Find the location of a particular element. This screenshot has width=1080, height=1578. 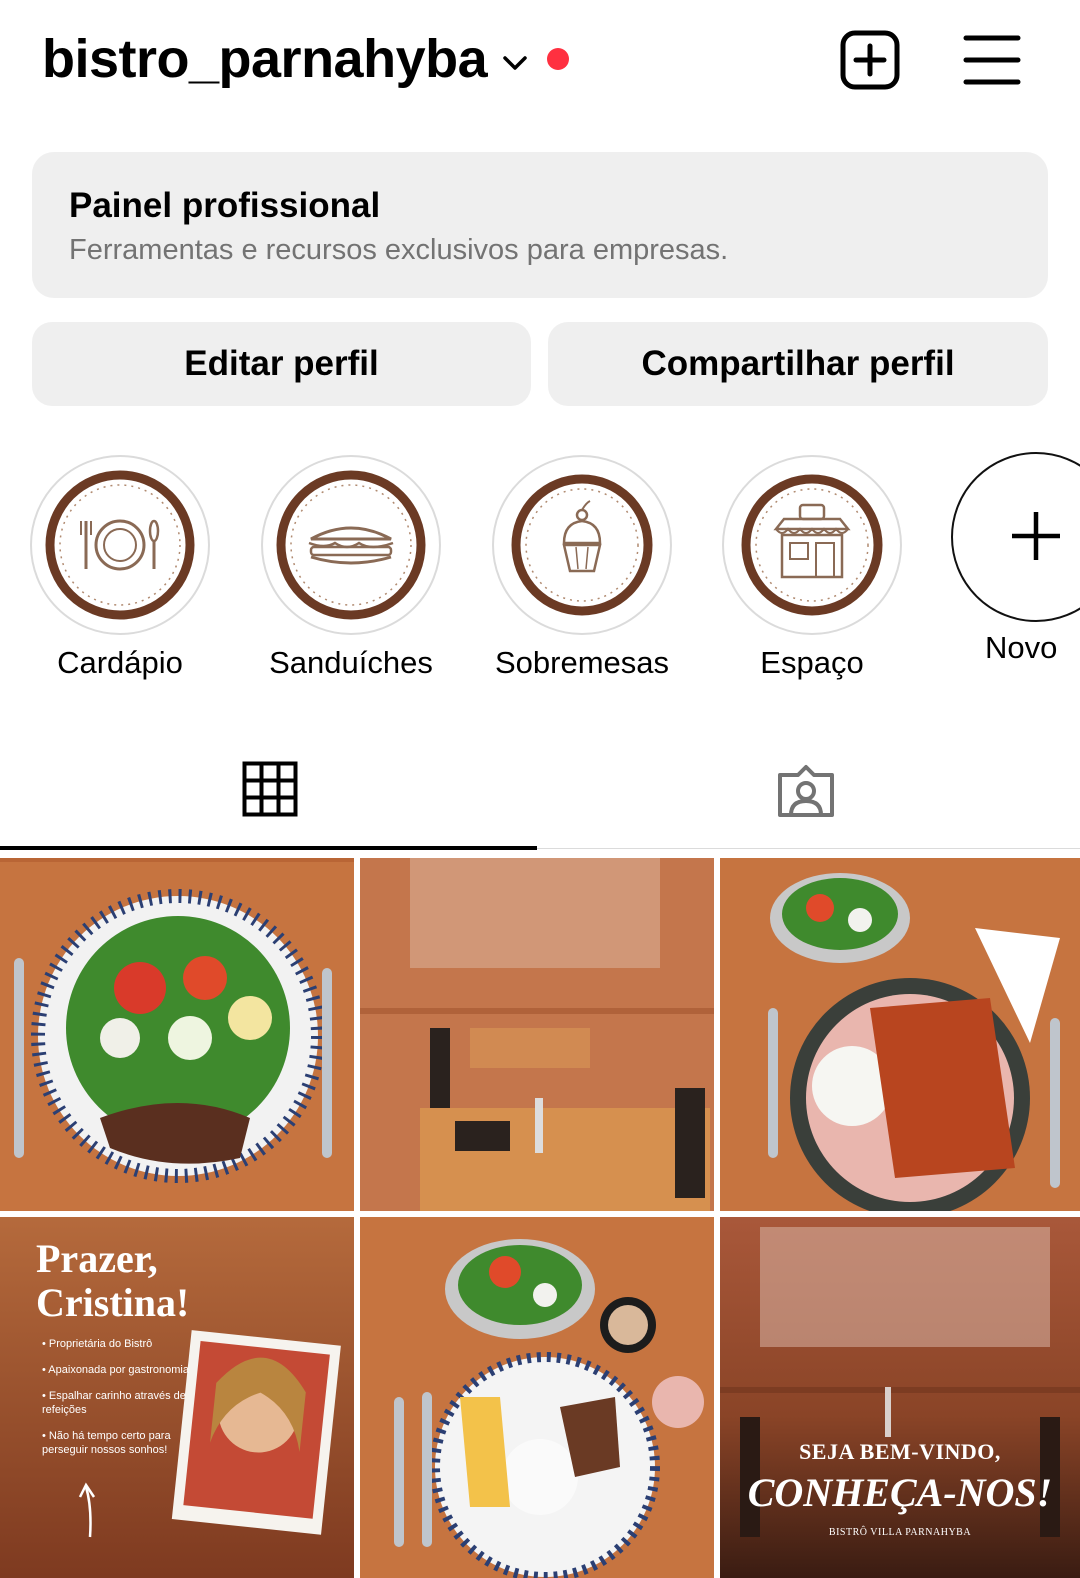

post-salad-steak is located at coordinates (177, 1034).